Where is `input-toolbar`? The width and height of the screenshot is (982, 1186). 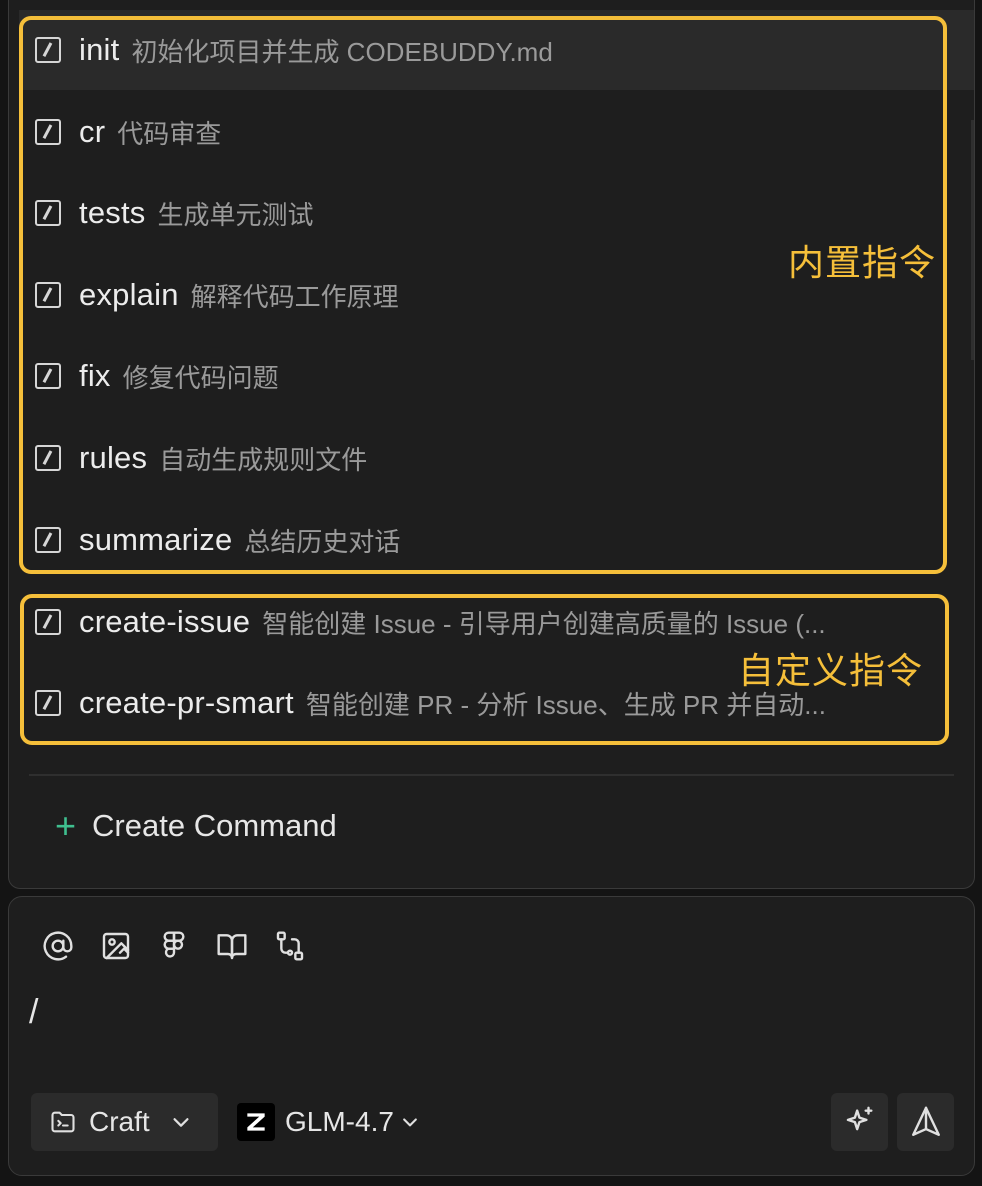
input-toolbar is located at coordinates (174, 946).